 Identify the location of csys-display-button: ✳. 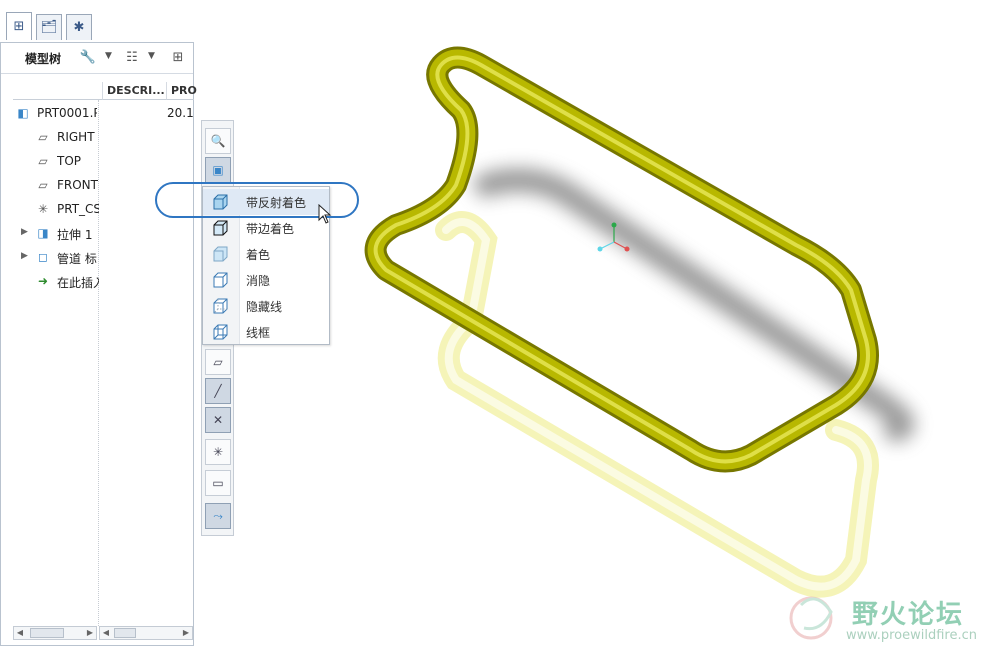
(218, 452).